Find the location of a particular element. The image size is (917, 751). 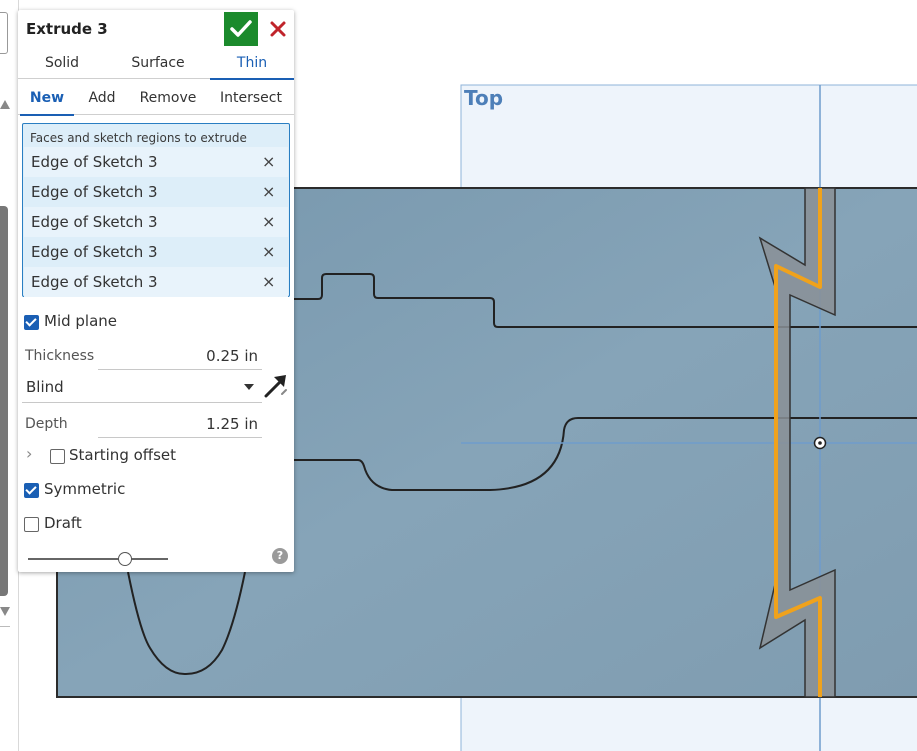

tab-solid: Solid is located at coordinates (62, 65).